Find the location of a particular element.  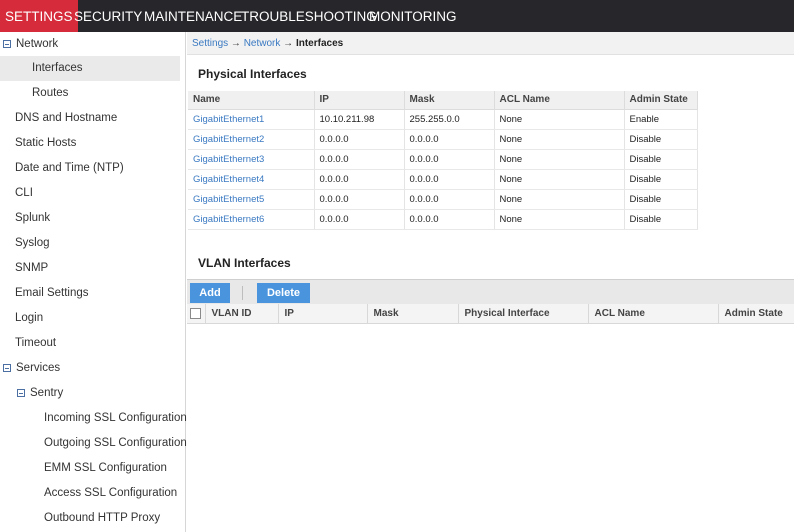

tab-maintenance: MAINTENANCE is located at coordinates (193, 16).